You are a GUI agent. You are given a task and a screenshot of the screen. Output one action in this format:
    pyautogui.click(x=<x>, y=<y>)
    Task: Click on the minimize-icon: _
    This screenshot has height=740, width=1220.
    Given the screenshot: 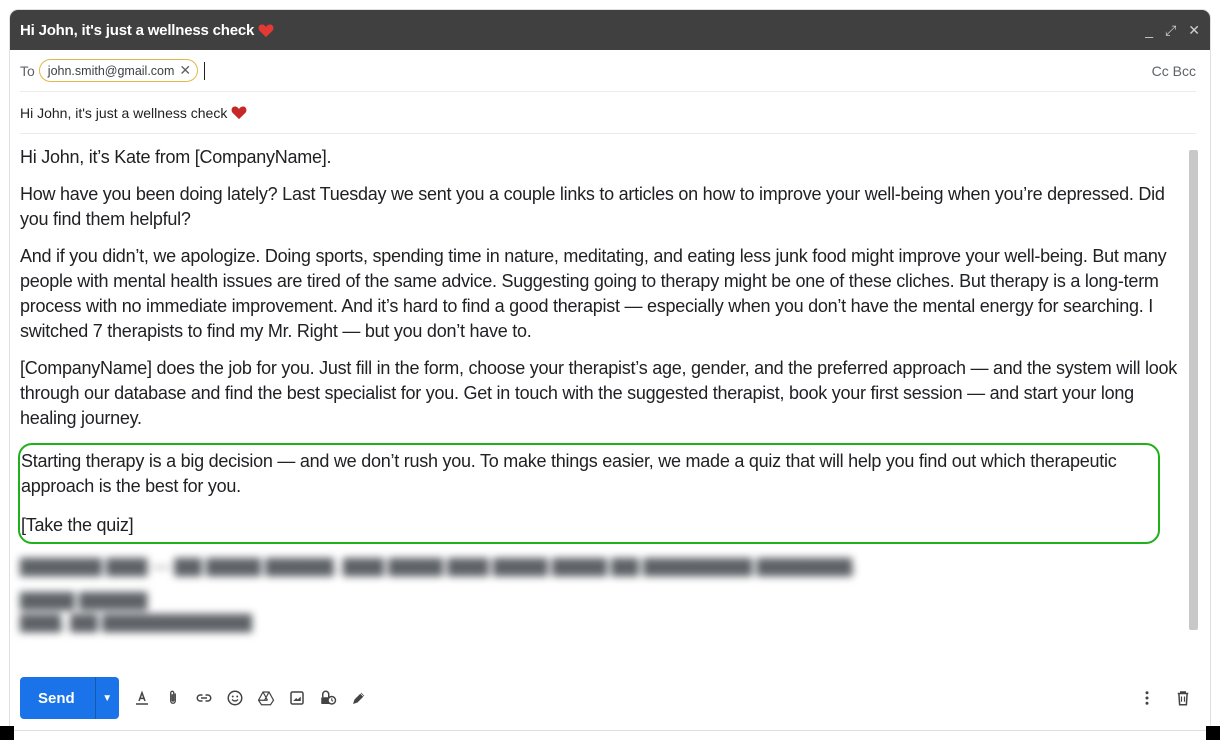 What is the action you would take?
    pyautogui.click(x=1149, y=30)
    